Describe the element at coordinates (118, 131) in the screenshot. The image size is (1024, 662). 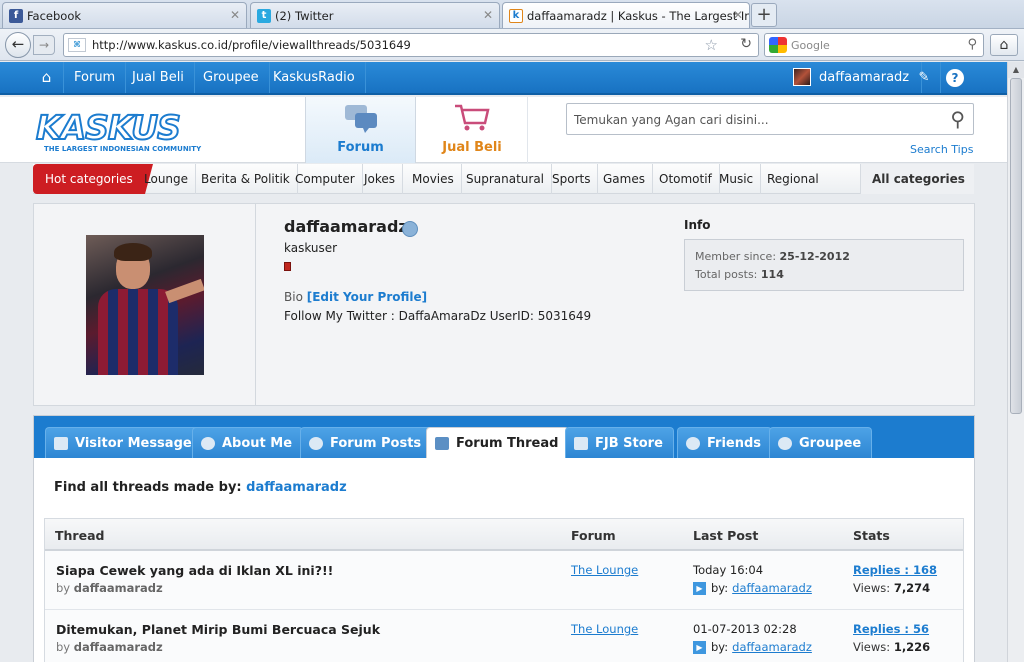
I see `kaskus-logo: KASKUS THE LARGEST INDONESIAN COMMUNITY` at that location.